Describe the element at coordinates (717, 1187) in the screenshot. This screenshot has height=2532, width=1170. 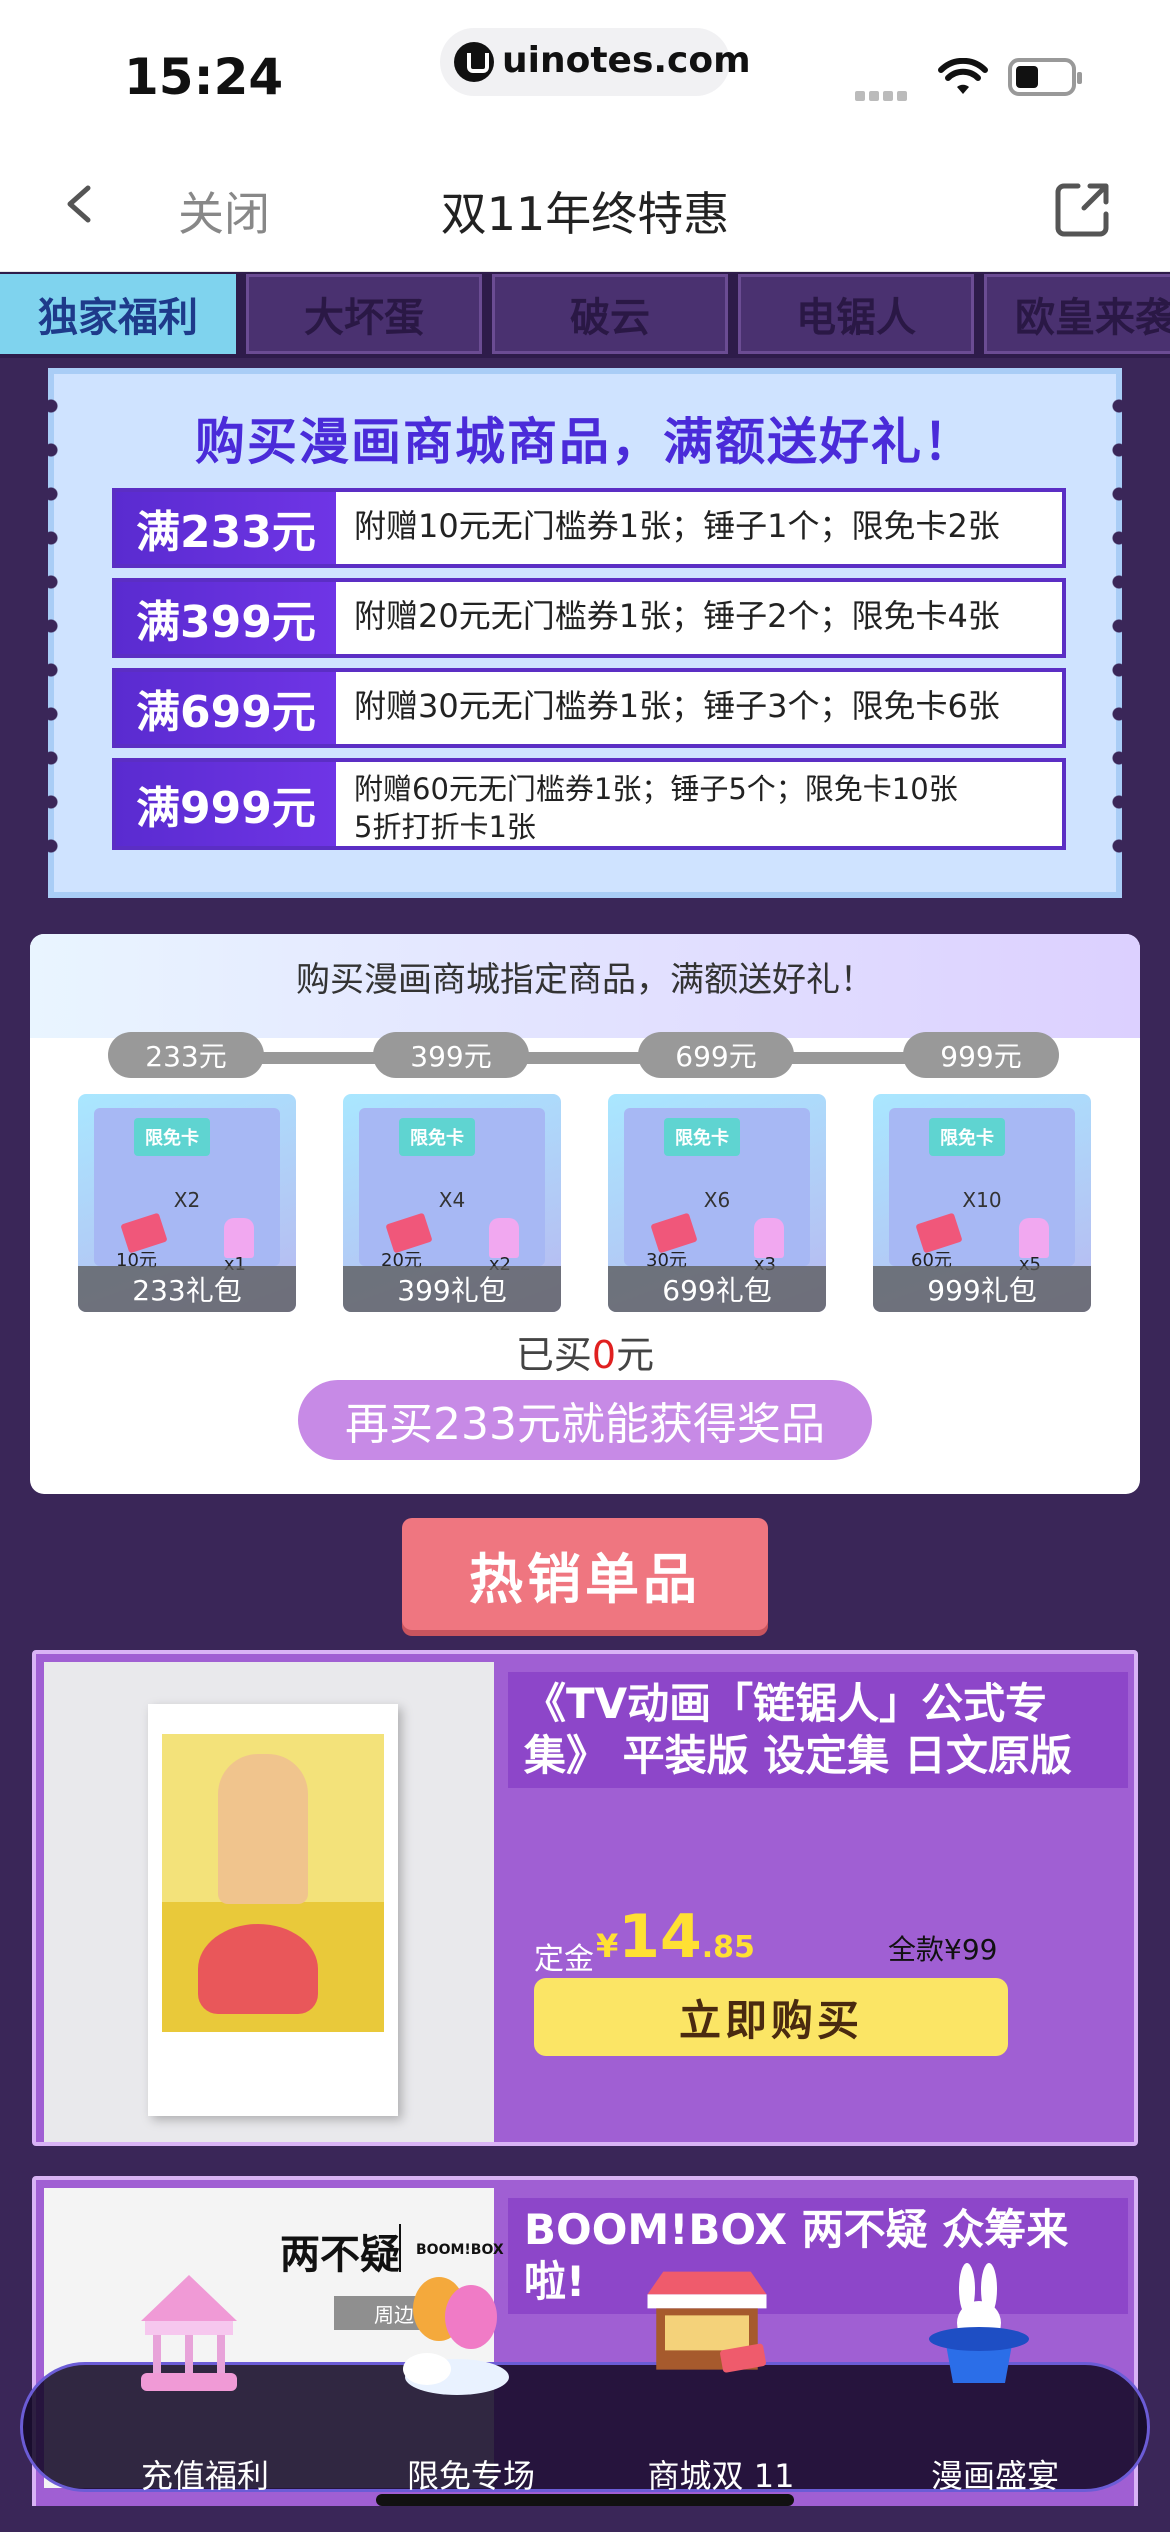
I see `pack-image: 限免卡 X6` at that location.